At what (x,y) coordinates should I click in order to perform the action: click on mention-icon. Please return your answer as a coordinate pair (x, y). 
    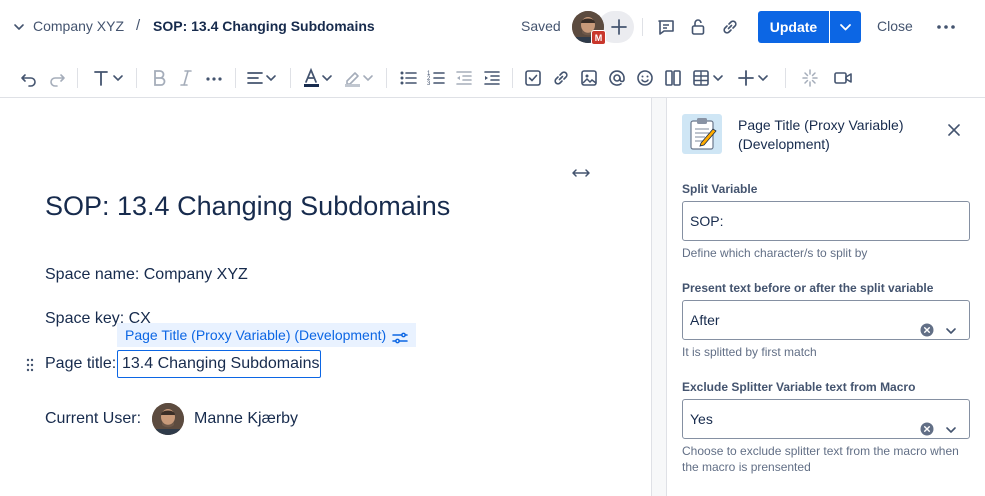
    Looking at the image, I should click on (617, 78).